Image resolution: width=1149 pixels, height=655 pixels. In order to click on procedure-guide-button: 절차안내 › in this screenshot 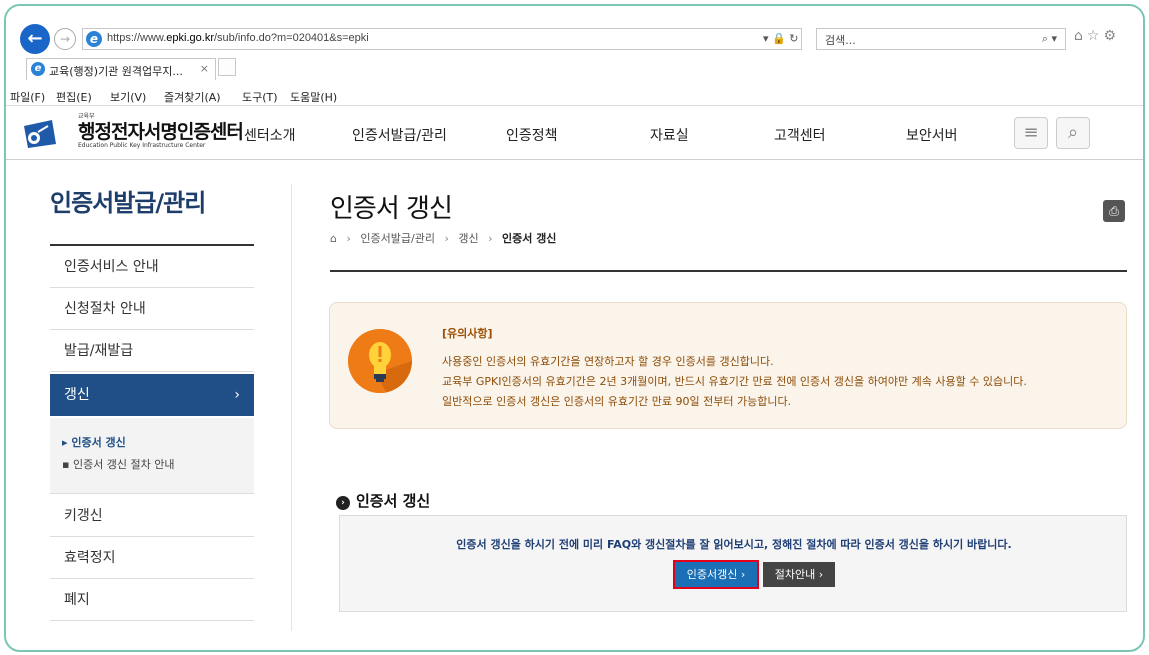, I will do `click(799, 574)`.